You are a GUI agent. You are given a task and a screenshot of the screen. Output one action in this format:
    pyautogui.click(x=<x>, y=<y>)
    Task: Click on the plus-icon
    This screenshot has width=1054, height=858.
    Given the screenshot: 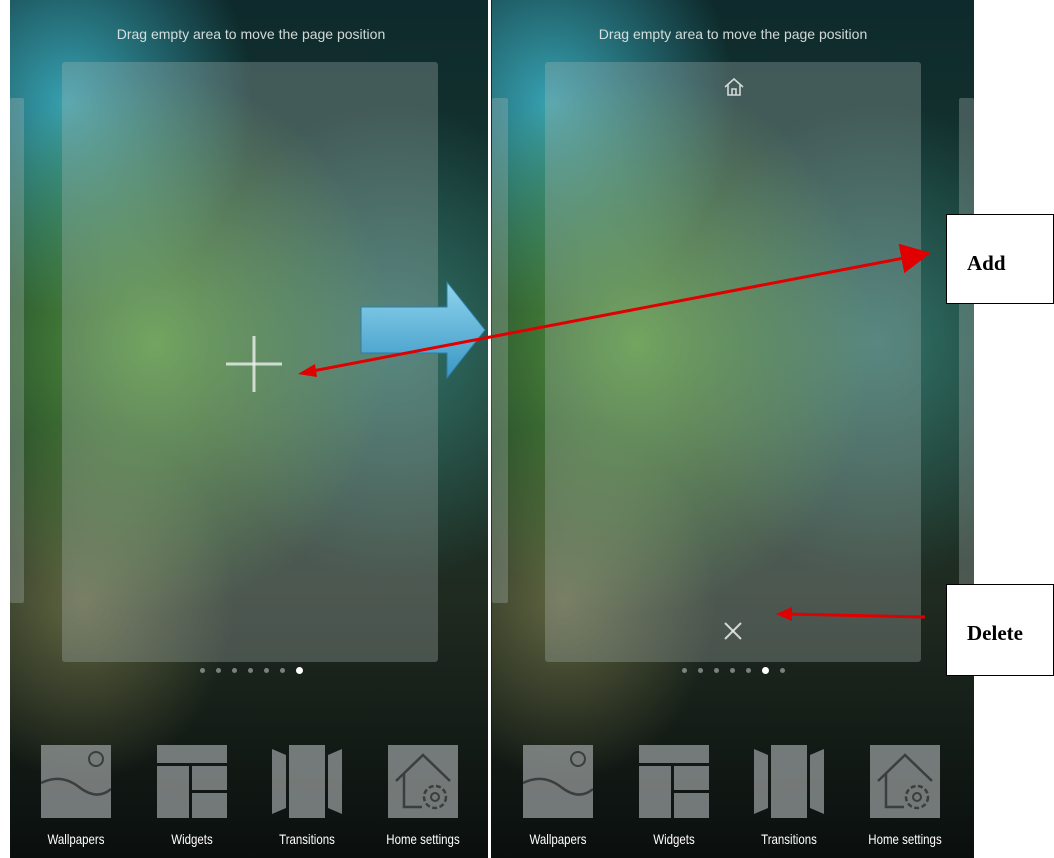 What is the action you would take?
    pyautogui.click(x=254, y=364)
    